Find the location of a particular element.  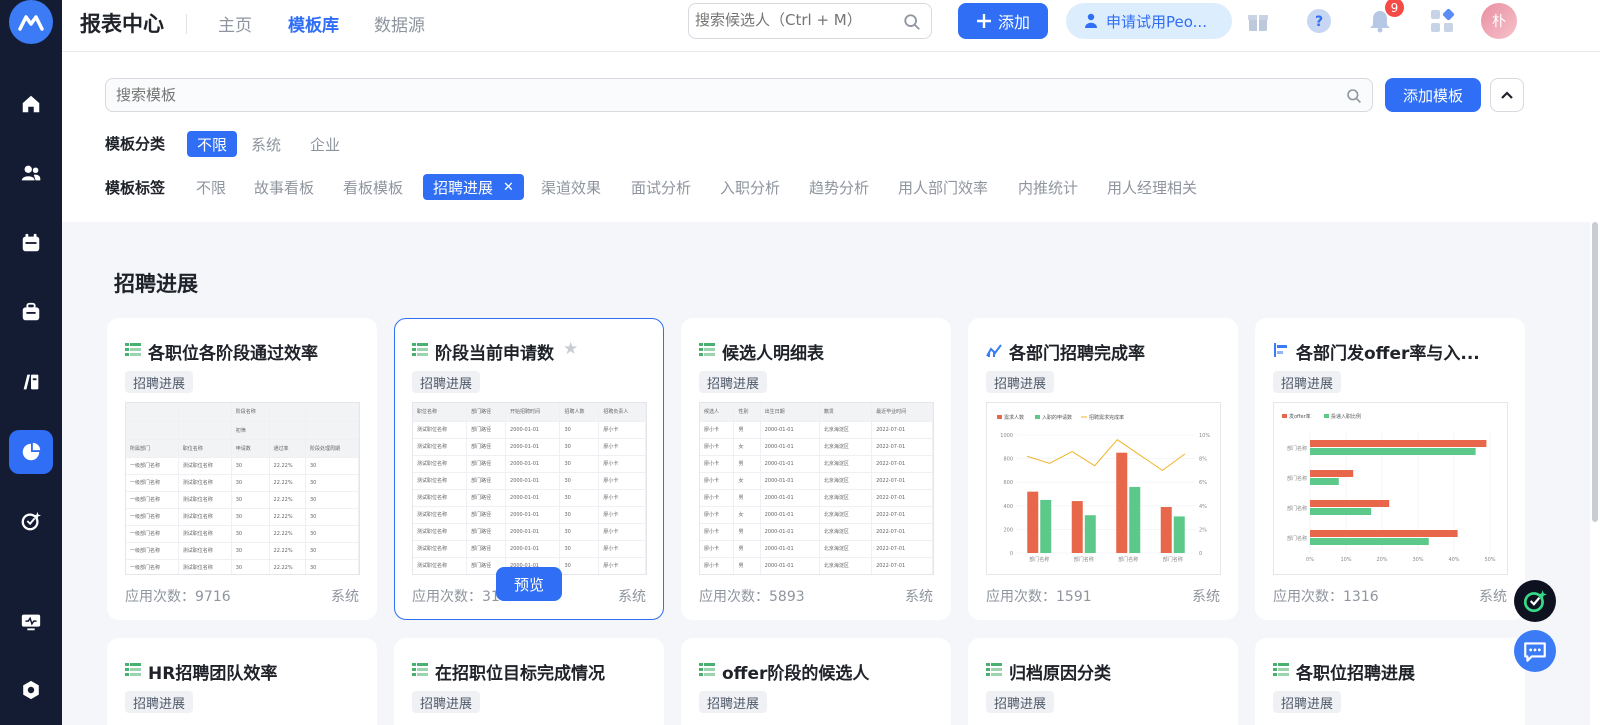

scrollbar-thumb is located at coordinates (1595, 372).